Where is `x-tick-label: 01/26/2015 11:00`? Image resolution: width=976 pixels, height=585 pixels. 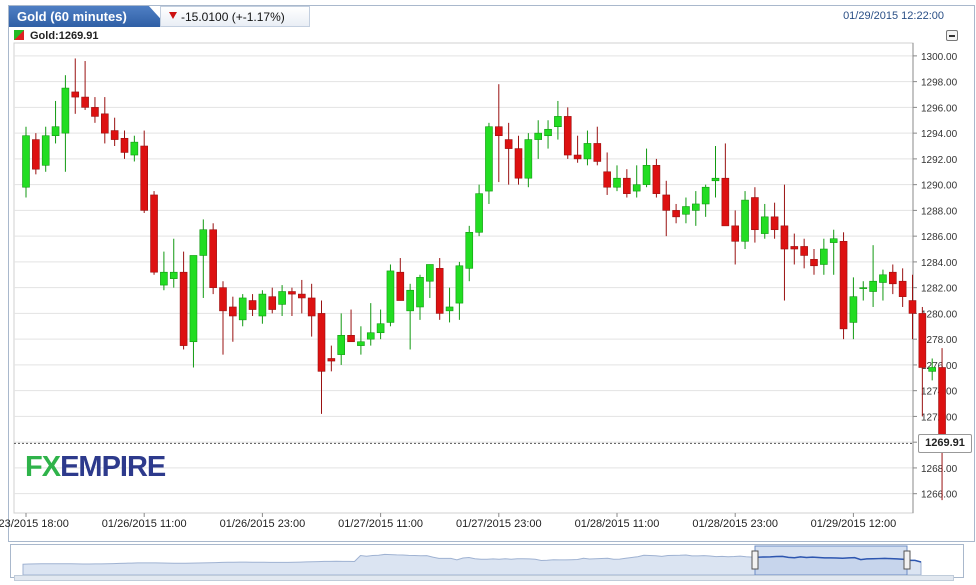 x-tick-label: 01/26/2015 11:00 is located at coordinates (144, 524).